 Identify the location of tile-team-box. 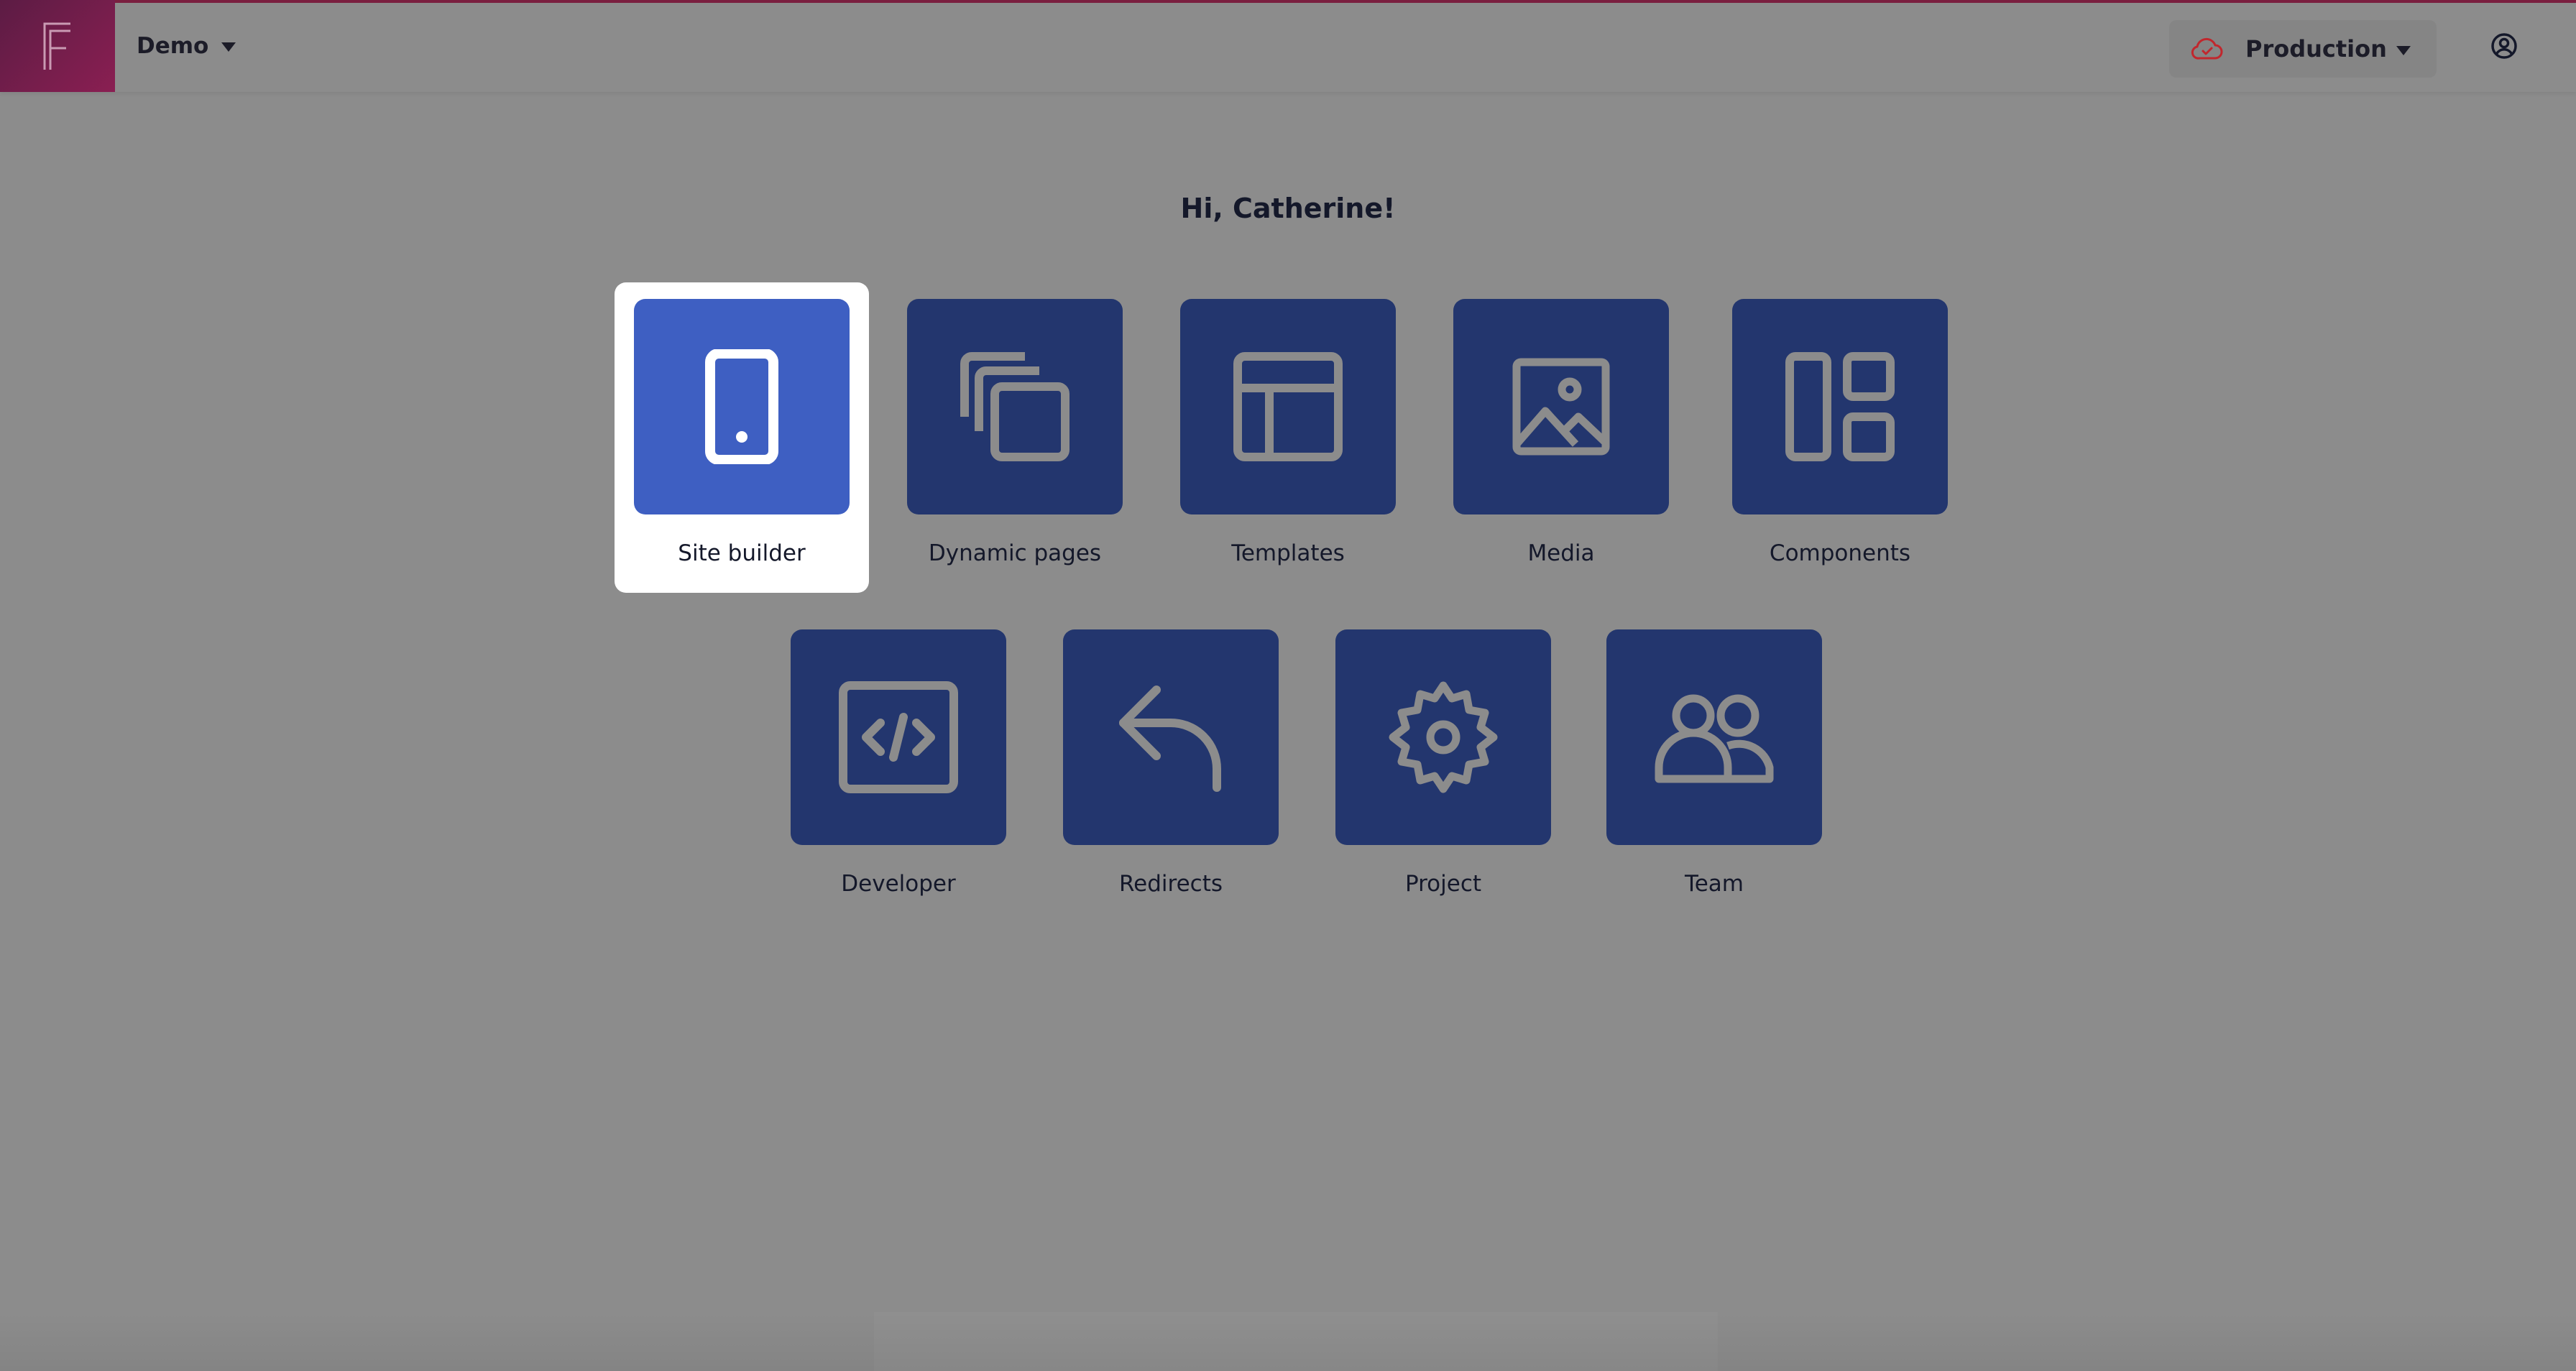
(1714, 737).